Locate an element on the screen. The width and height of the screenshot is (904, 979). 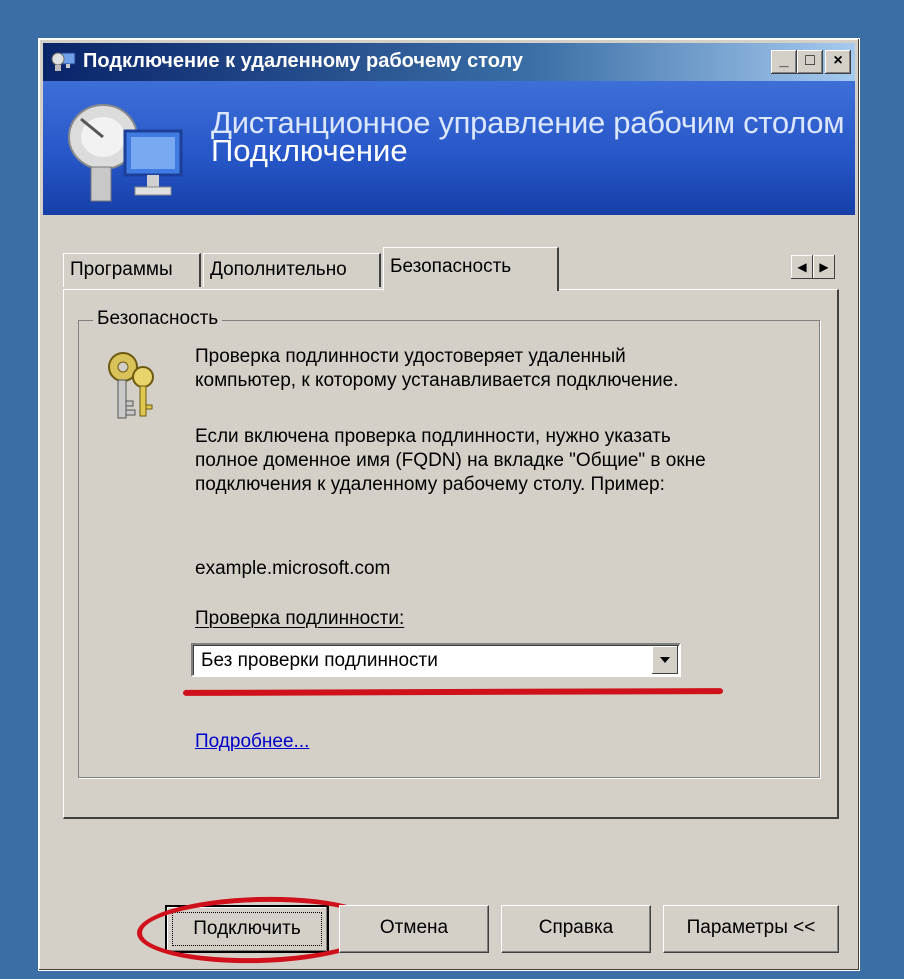
highlight-underline is located at coordinates (453, 692).